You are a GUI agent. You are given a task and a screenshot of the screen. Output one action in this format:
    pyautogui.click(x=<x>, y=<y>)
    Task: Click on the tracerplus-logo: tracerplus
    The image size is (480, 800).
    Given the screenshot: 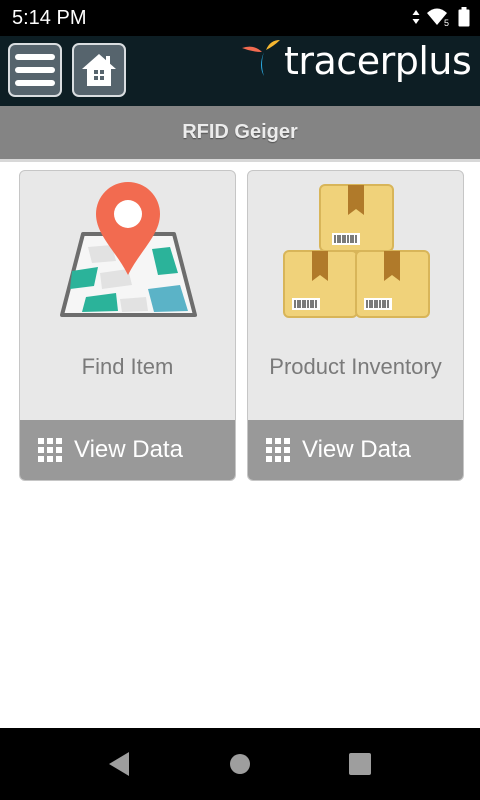 What is the action you would take?
    pyautogui.click(x=358, y=71)
    